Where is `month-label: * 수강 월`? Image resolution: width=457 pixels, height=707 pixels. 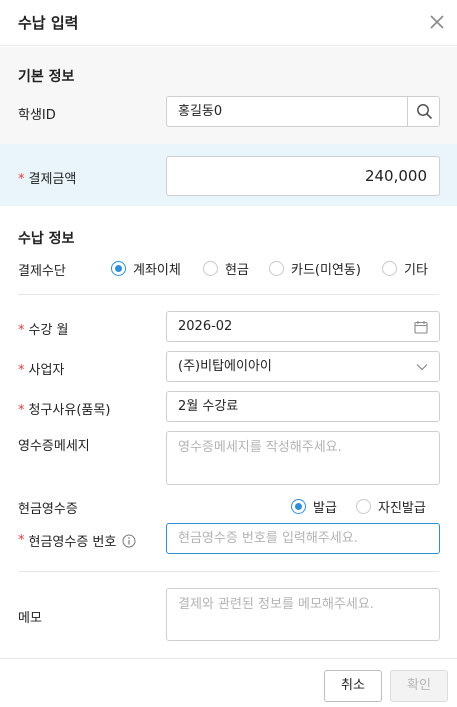
month-label: * 수강 월 is located at coordinates (43, 328).